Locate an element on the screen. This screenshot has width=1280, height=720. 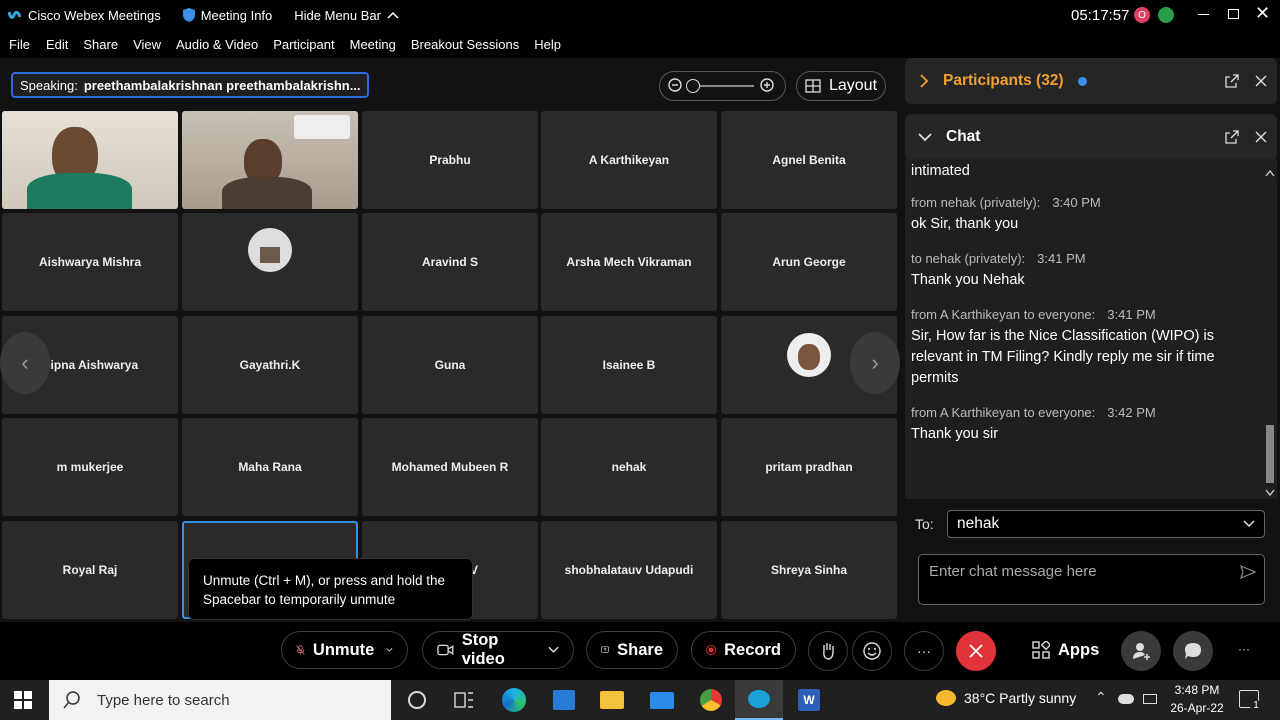
participant-tile: m mukerjee is located at coordinates (90, 467).